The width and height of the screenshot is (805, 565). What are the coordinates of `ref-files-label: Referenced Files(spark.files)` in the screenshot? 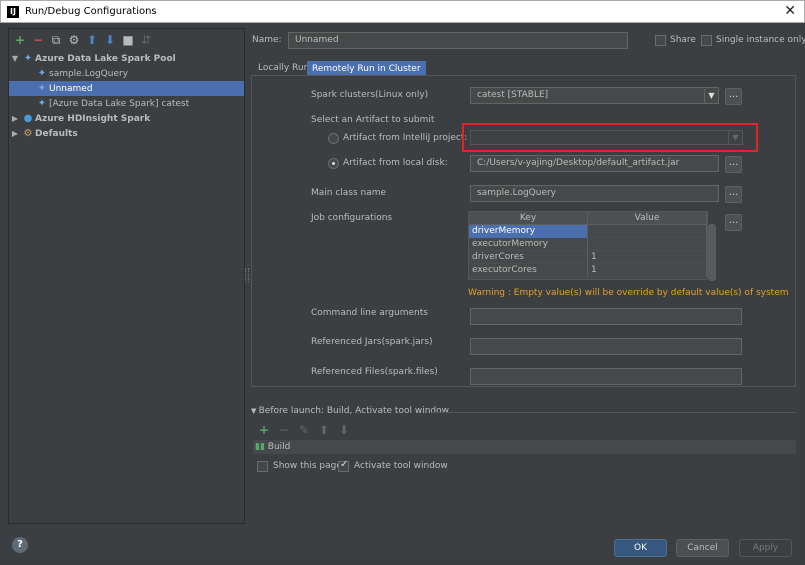 It's located at (374, 372).